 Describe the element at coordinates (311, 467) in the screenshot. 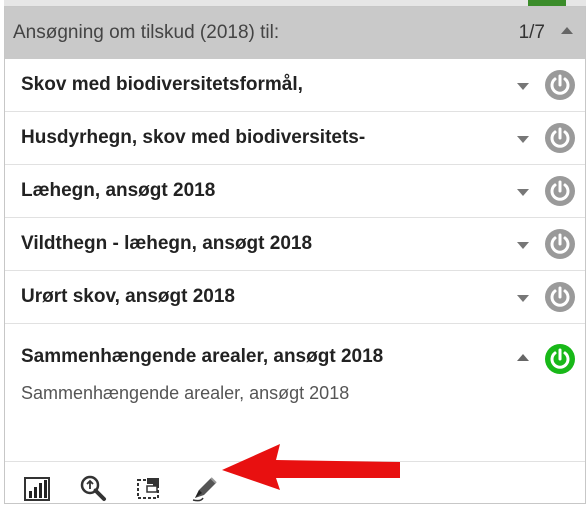

I see `annotation-arrow-icon` at that location.